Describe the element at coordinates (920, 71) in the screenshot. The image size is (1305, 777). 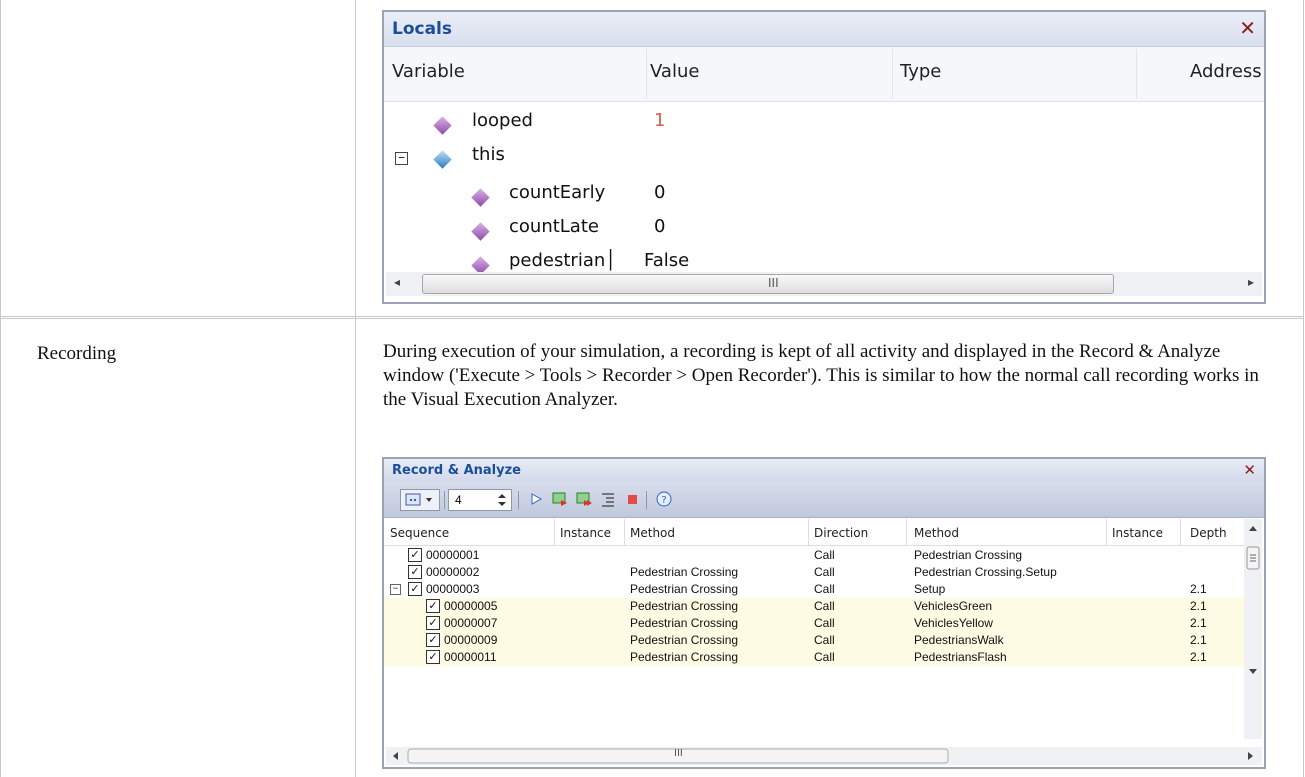
I see `column-type: Type` at that location.